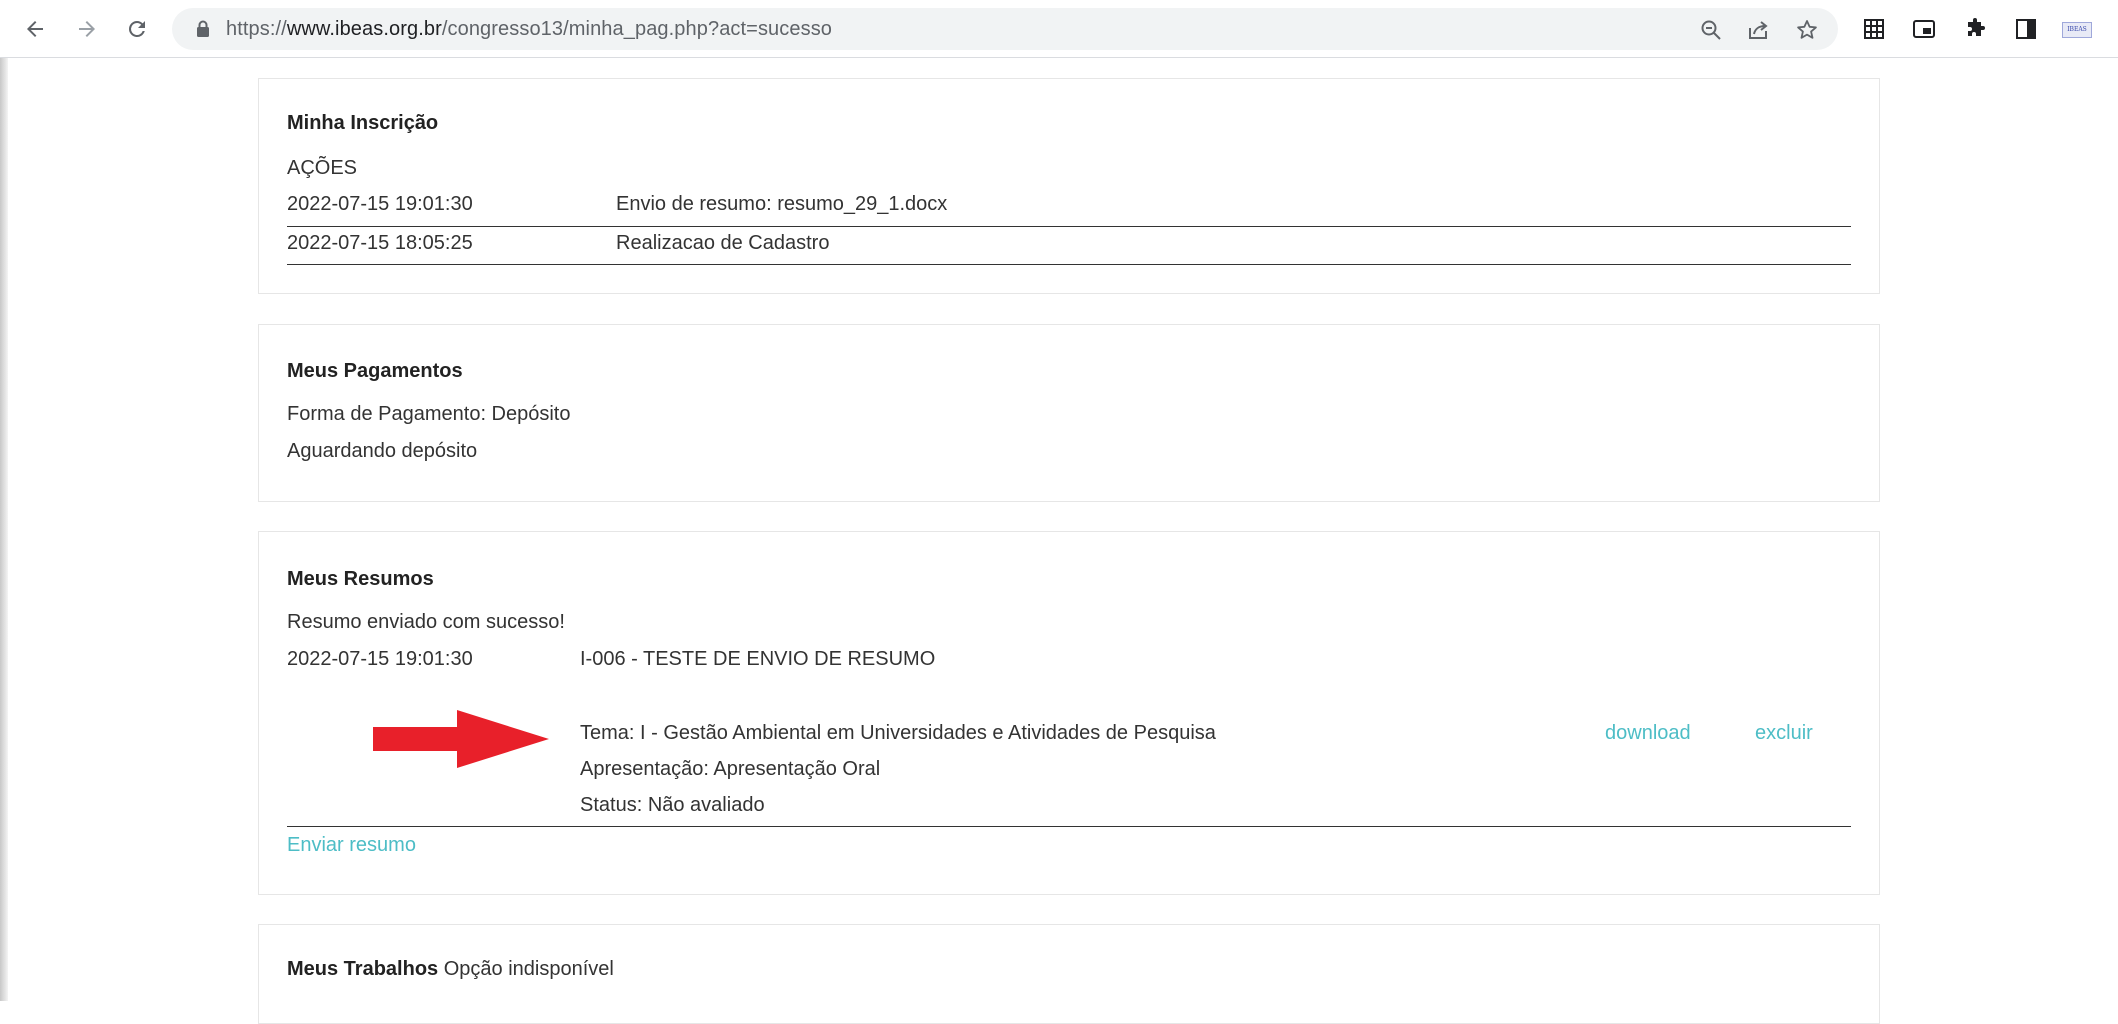 Image resolution: width=2118 pixels, height=1024 pixels. I want to click on resumo-date: 2022-07-15 19:01:30, so click(380, 659).